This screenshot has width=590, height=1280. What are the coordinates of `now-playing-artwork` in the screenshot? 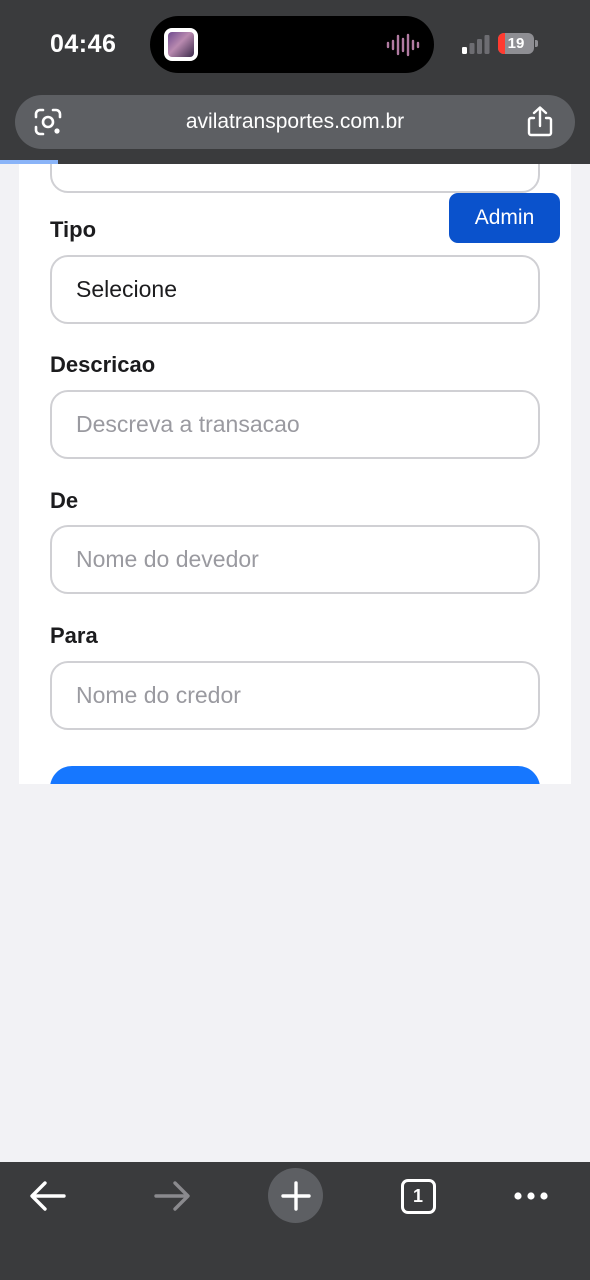 It's located at (181, 44).